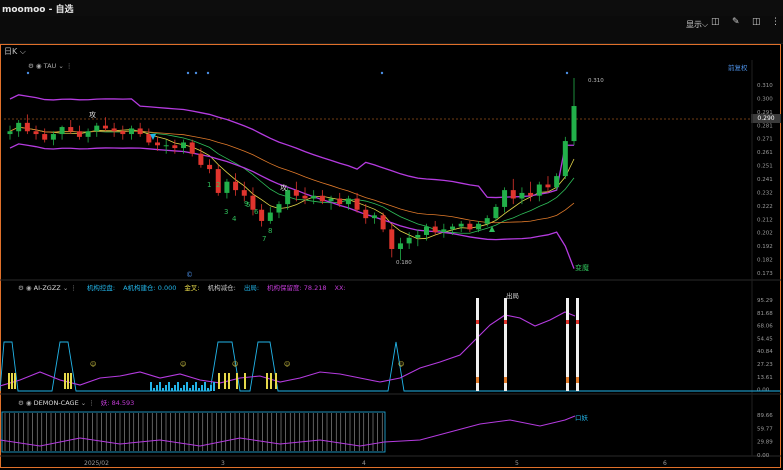 This screenshot has width=783, height=470. Describe the element at coordinates (105, 403) in the screenshot. I see `ind2-field-label: 妖:` at that location.